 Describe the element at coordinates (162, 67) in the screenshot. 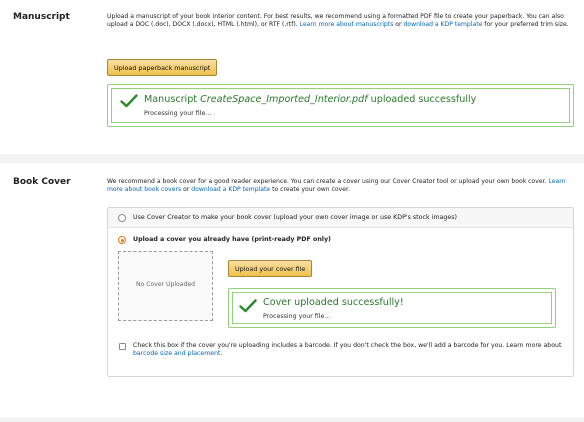

I see `upload-manuscript-button: Upload paperback manuscript` at that location.